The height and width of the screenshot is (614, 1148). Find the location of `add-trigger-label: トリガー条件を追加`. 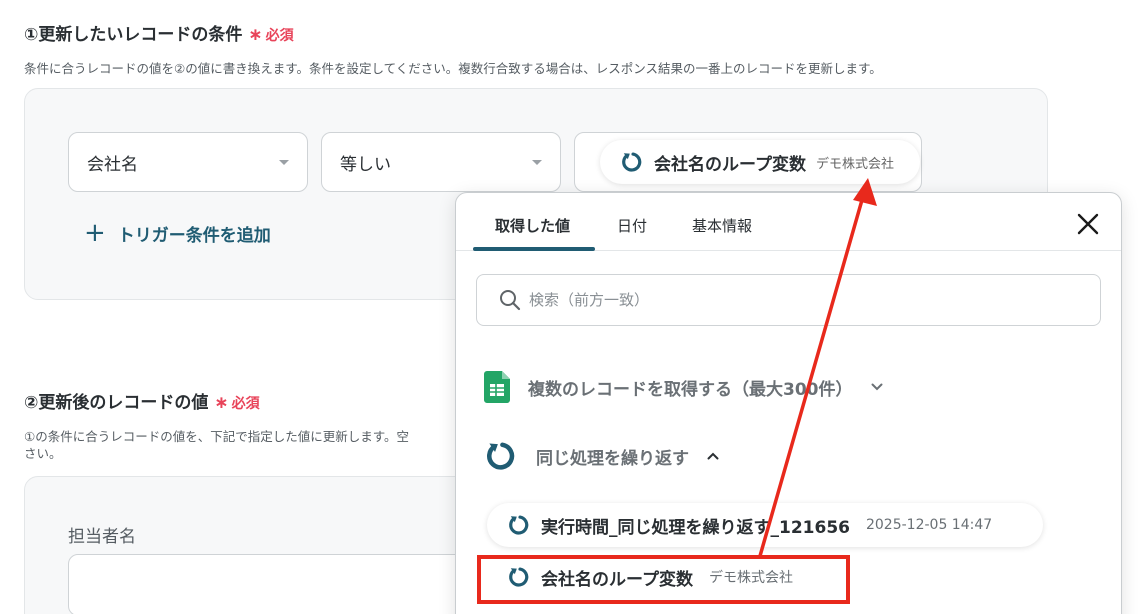

add-trigger-label: トリガー条件を追加 is located at coordinates (194, 235).